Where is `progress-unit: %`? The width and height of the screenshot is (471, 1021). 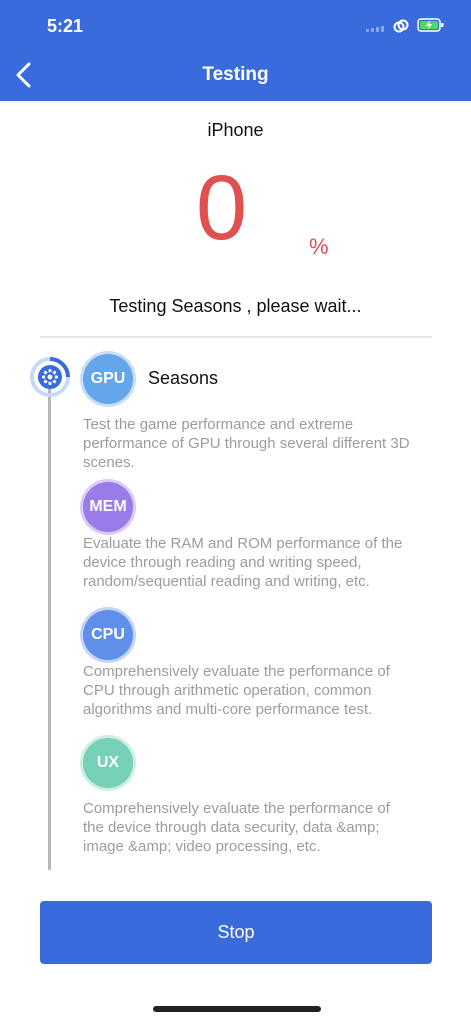 progress-unit: % is located at coordinates (319, 246).